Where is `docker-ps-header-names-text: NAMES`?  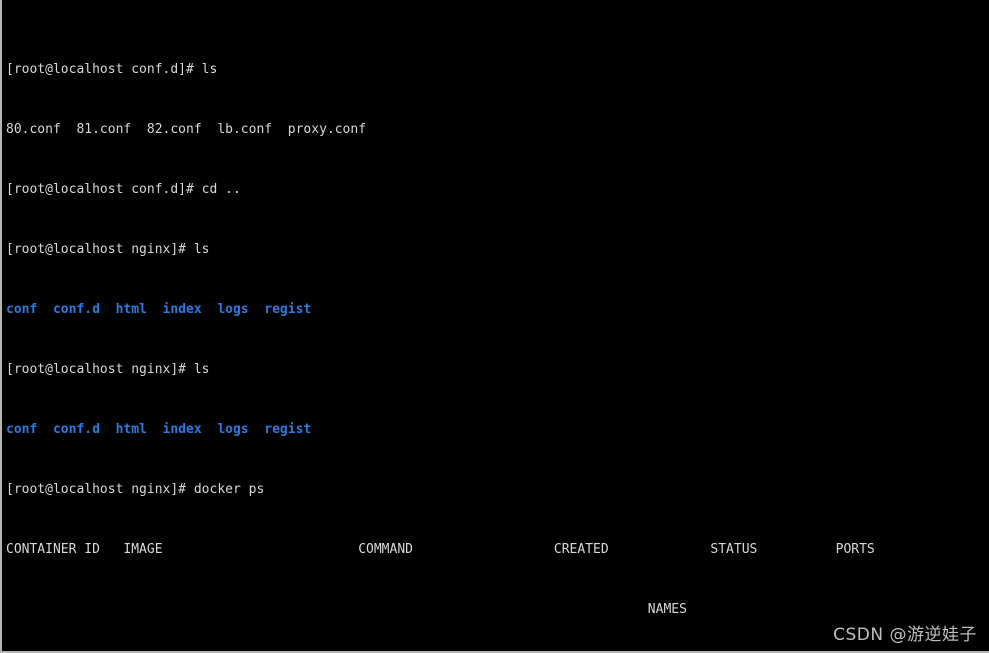 docker-ps-header-names-text: NAMES is located at coordinates (346, 609).